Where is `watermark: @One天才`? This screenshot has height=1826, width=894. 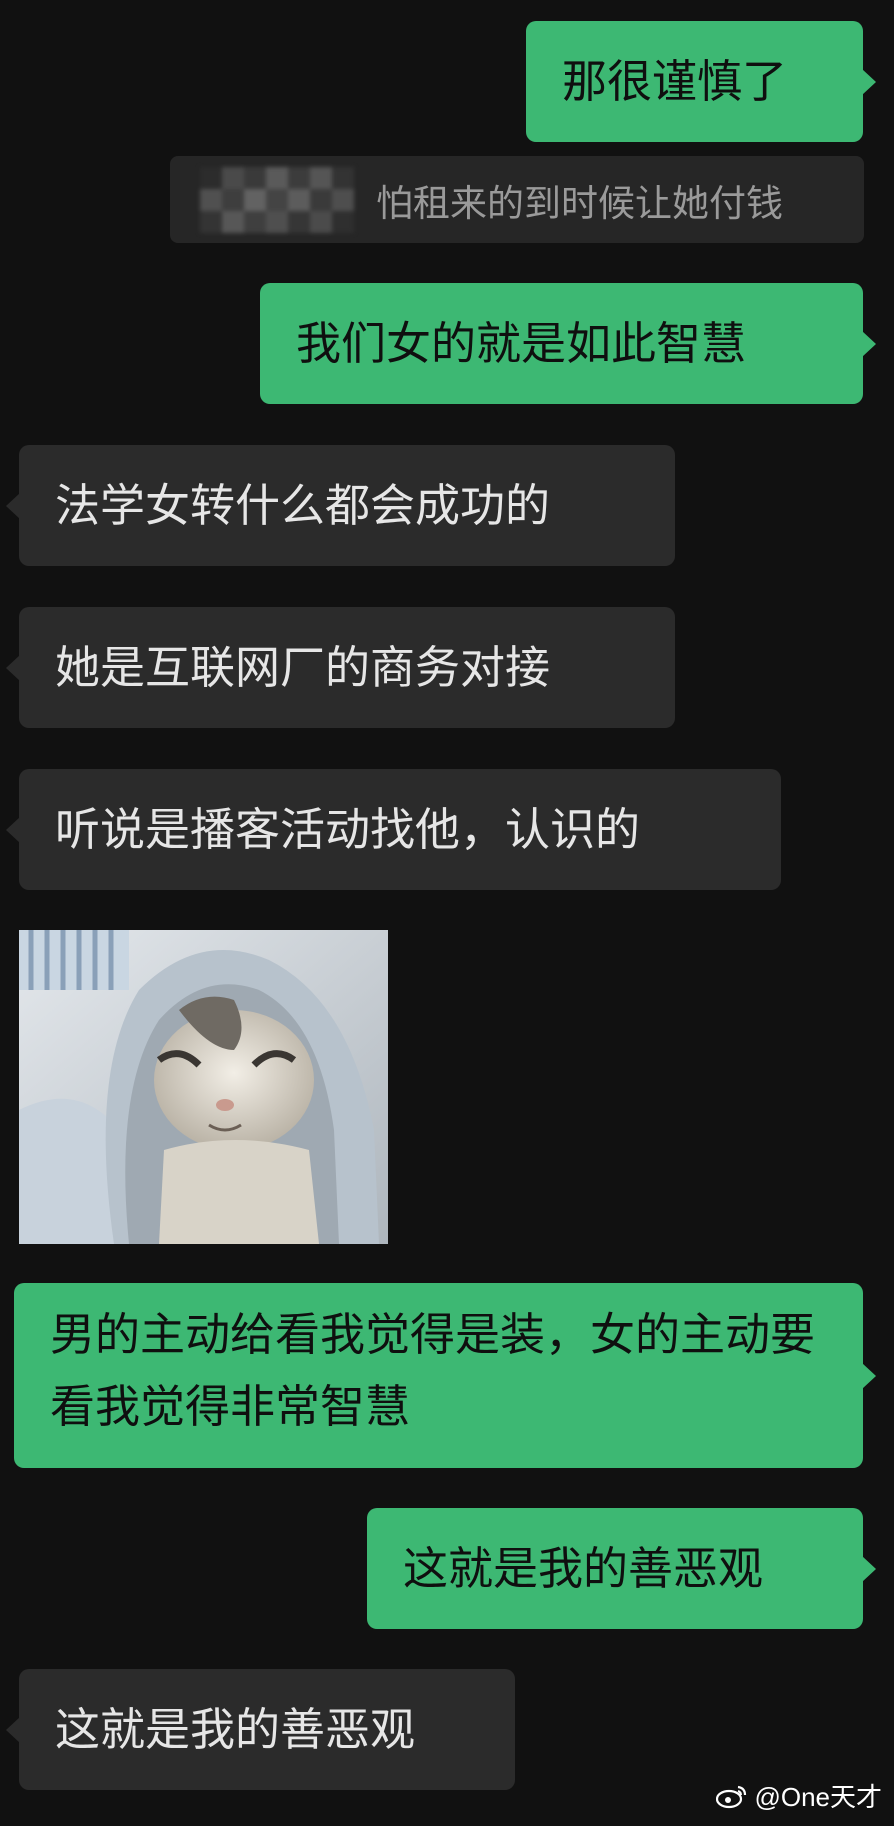
watermark: @One天才 is located at coordinates (799, 1795).